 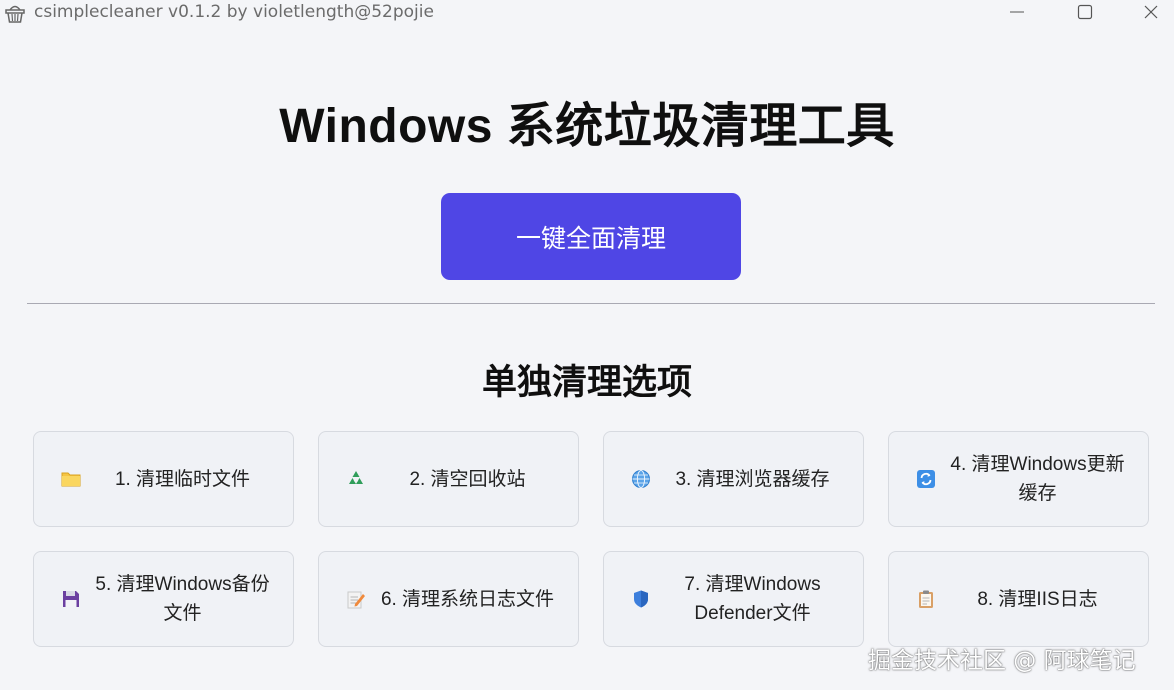 I want to click on minimize-icon, so click(x=1017, y=12).